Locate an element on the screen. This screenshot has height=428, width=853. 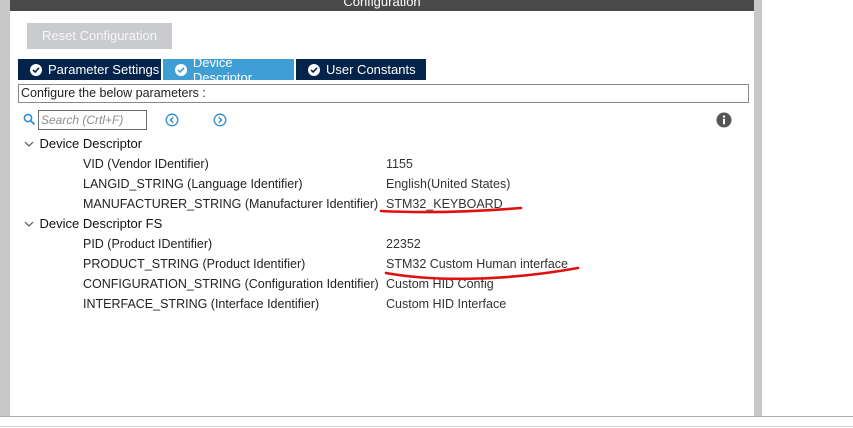
param-row-vid: VID (Vendor IDentifier) 1155 is located at coordinates (370, 164).